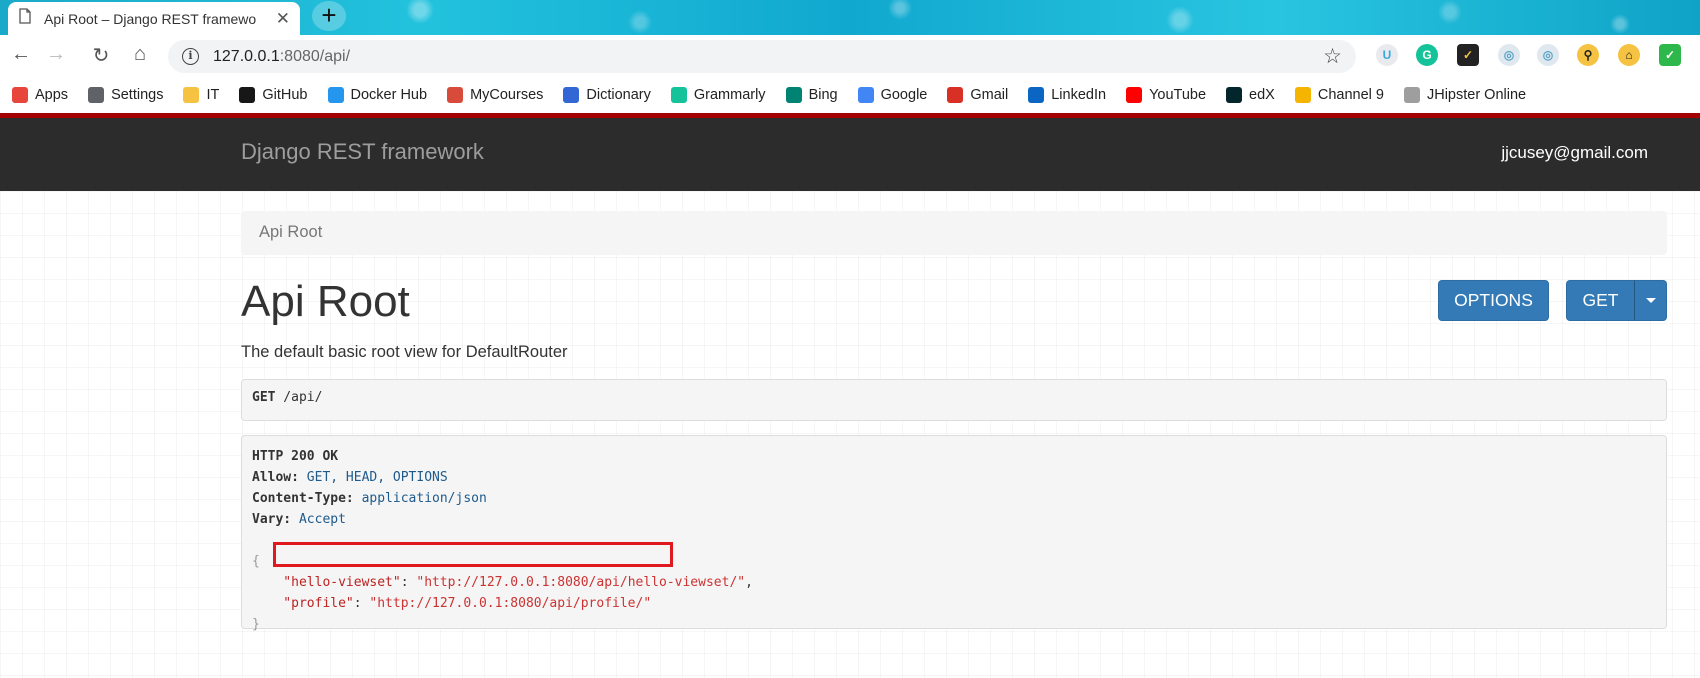  What do you see at coordinates (190, 56) in the screenshot?
I see `info-icon: i` at bounding box center [190, 56].